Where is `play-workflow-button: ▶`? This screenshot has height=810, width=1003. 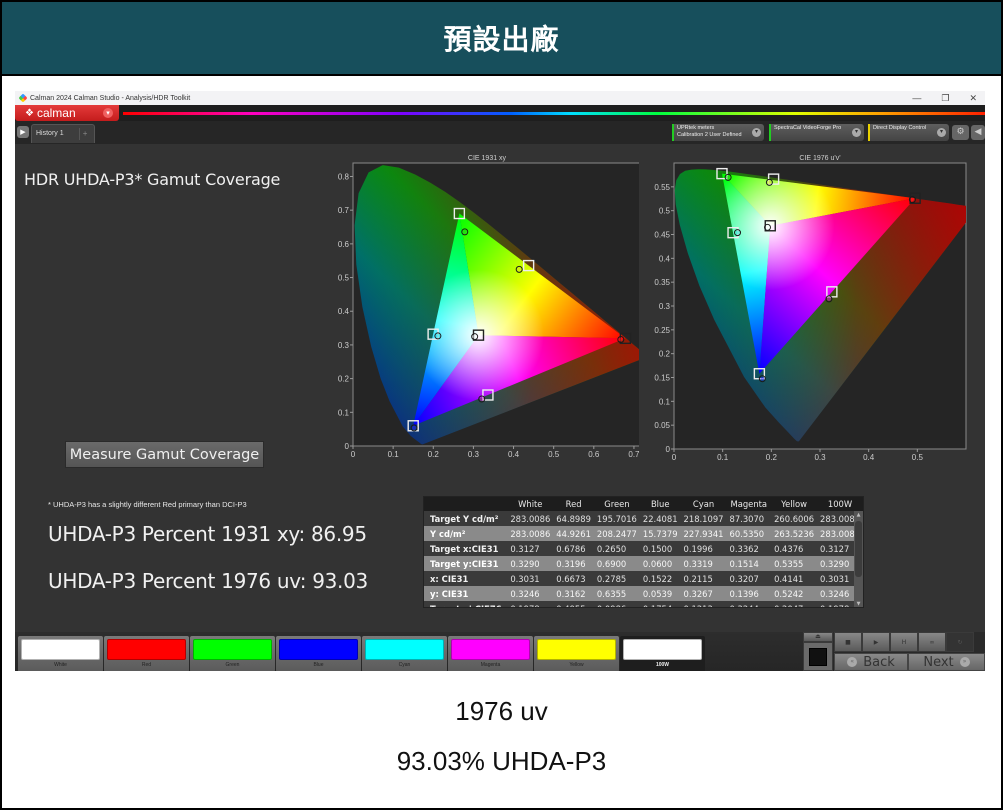
play-workflow-button: ▶ is located at coordinates (23, 132).